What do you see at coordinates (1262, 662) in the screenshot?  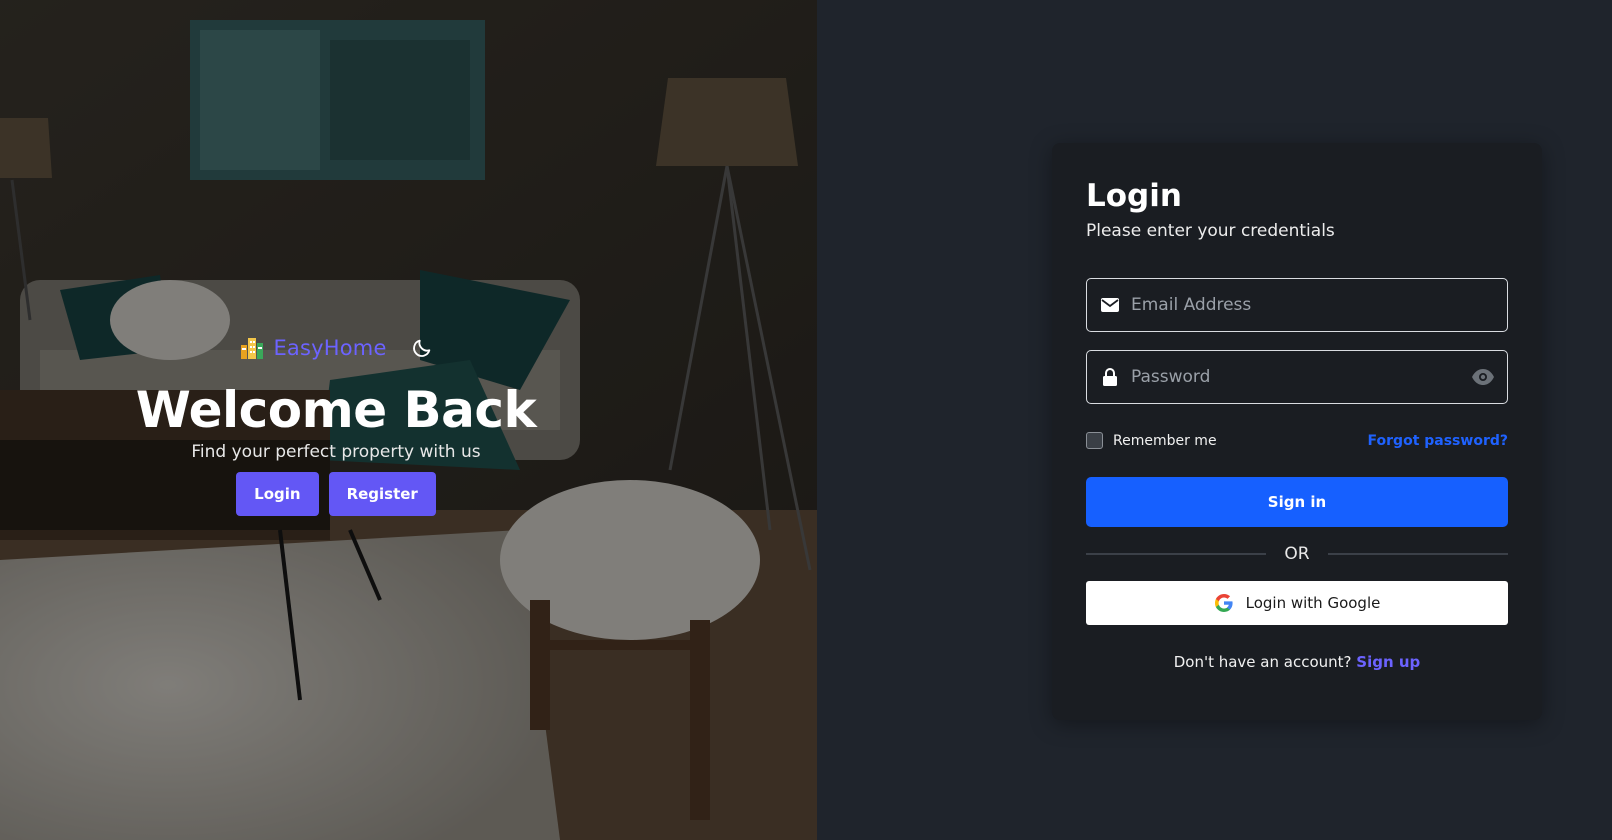 I see `signup-prompt: Don't have an account?` at bounding box center [1262, 662].